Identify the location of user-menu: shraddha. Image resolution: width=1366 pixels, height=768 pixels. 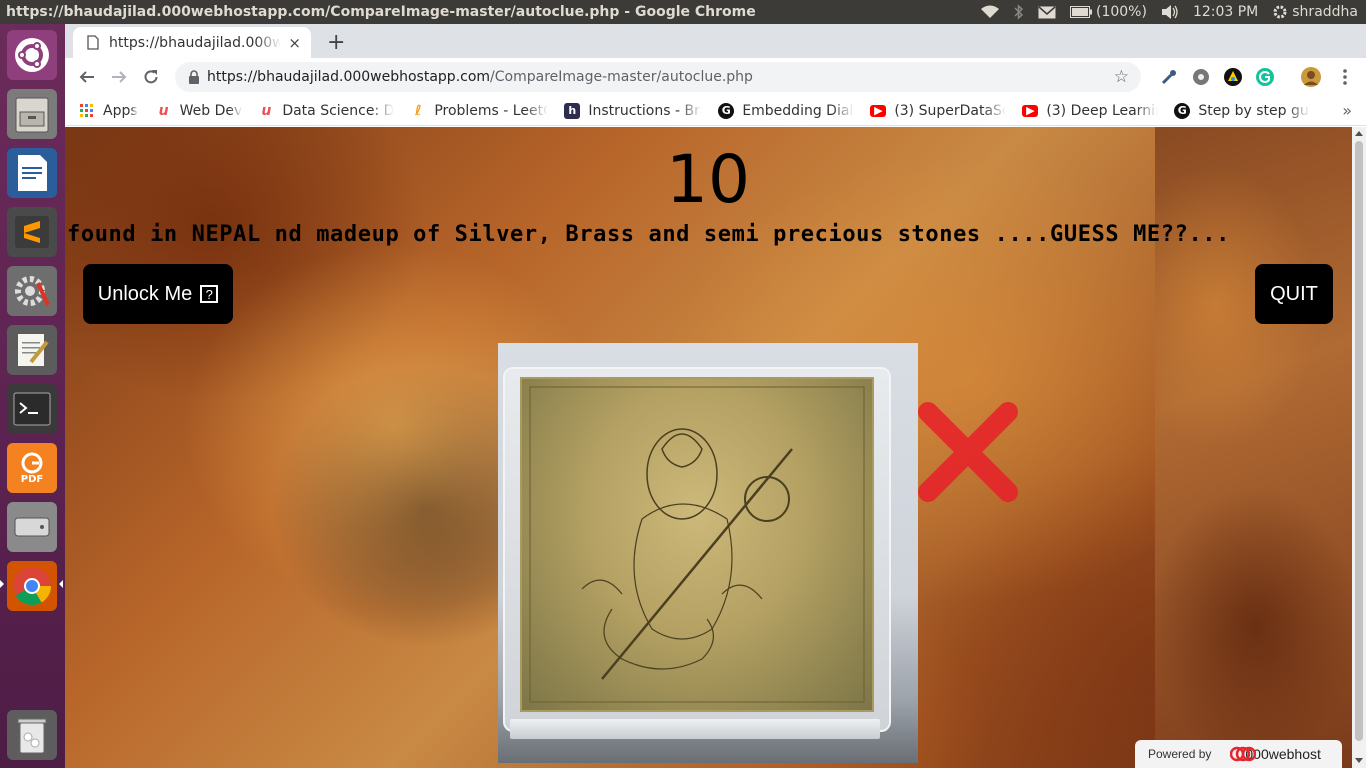
(1315, 12).